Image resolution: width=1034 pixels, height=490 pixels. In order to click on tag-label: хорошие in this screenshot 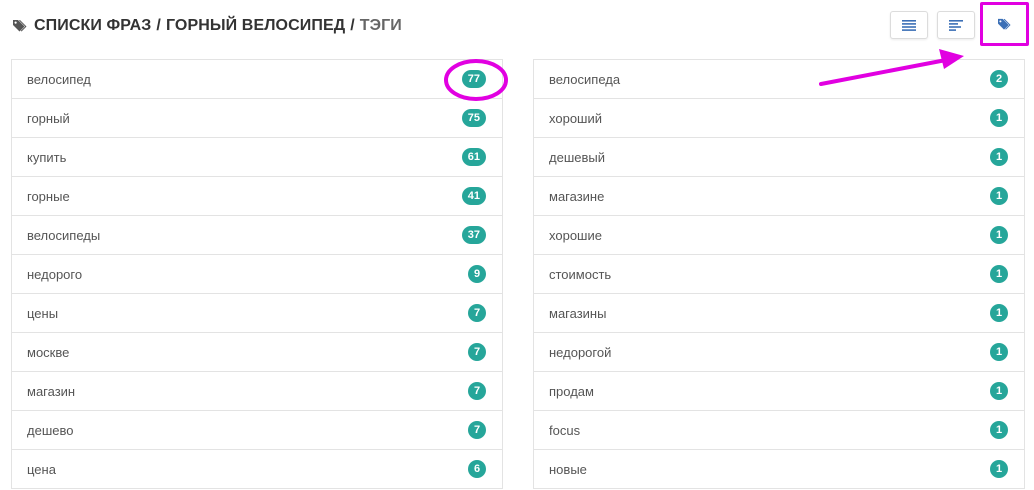, I will do `click(575, 235)`.